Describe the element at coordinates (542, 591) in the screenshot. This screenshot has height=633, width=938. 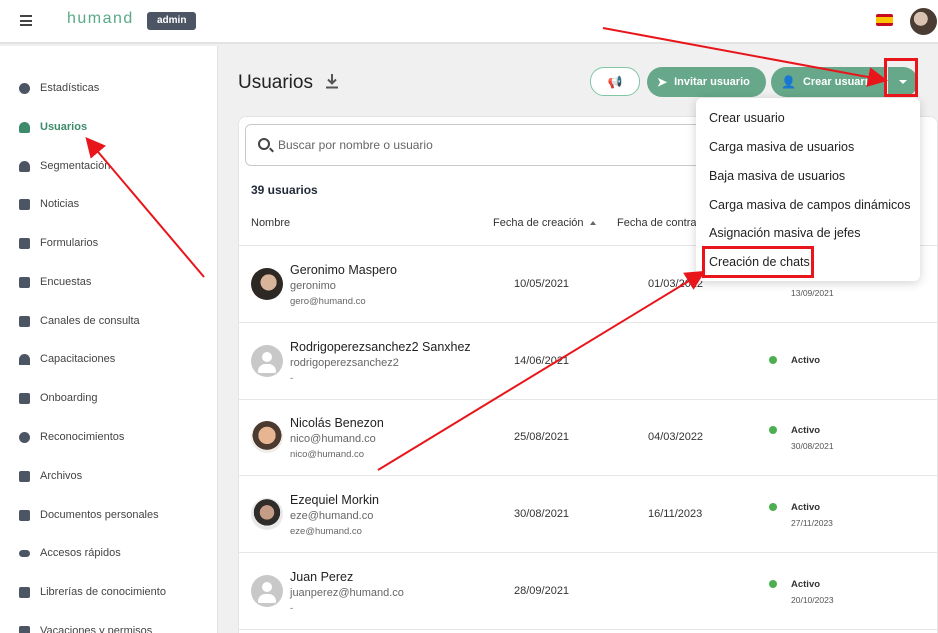
I see `created-date: 28/09/2021` at that location.